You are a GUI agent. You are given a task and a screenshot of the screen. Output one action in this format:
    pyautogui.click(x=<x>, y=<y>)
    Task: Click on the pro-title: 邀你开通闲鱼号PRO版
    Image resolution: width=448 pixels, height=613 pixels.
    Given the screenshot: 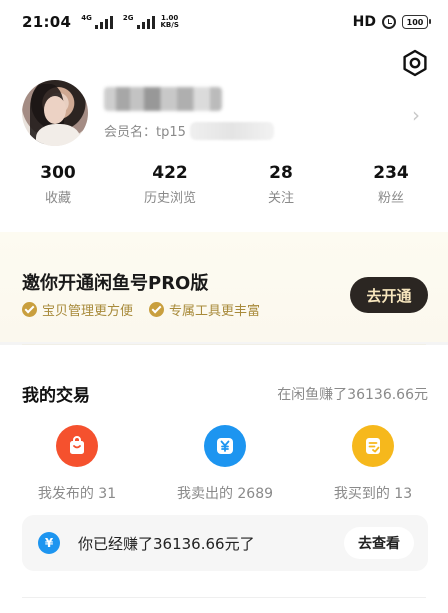 What is the action you would take?
    pyautogui.click(x=115, y=283)
    